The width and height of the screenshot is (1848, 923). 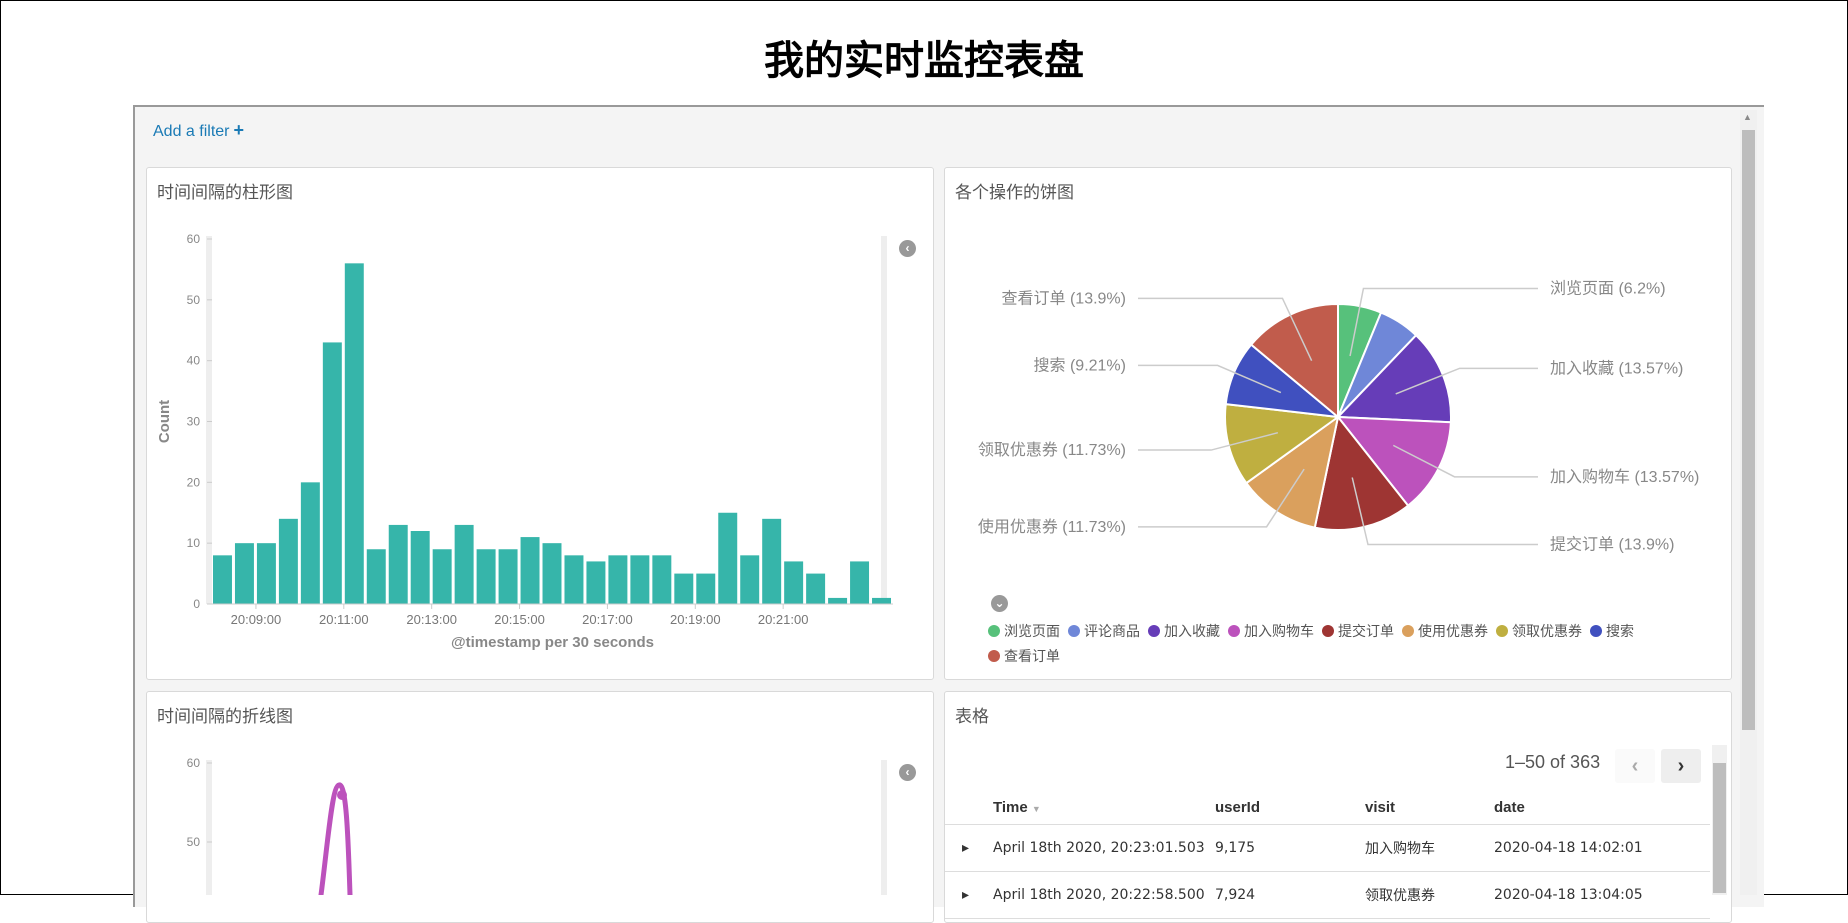 I want to click on legend-item: 搜索, so click(x=1612, y=632).